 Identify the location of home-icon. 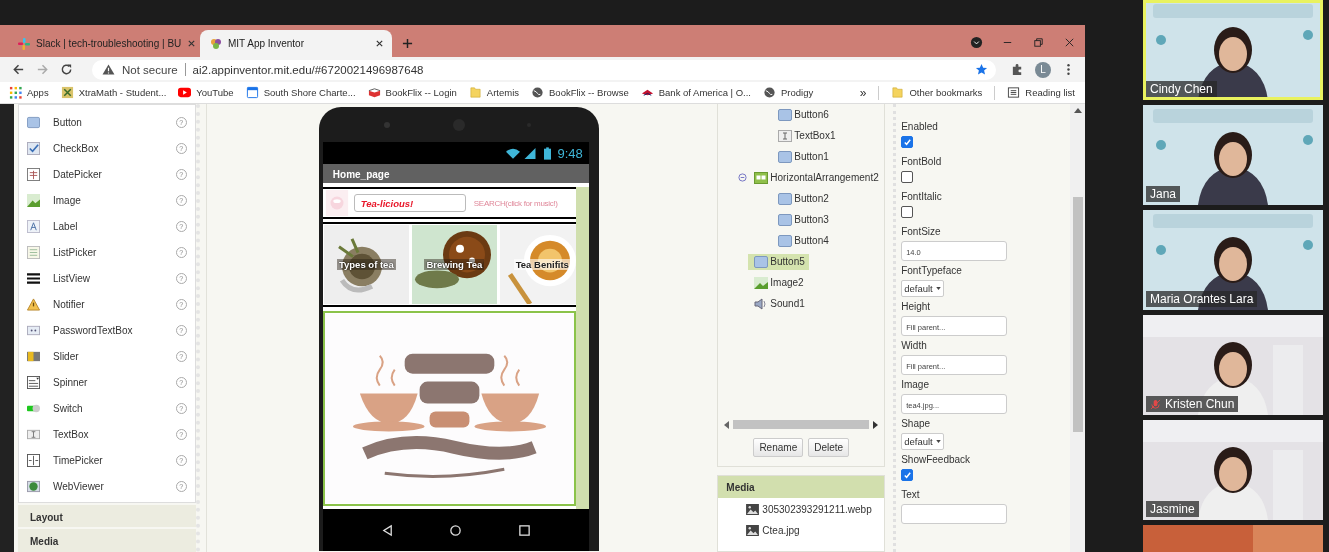
(456, 530).